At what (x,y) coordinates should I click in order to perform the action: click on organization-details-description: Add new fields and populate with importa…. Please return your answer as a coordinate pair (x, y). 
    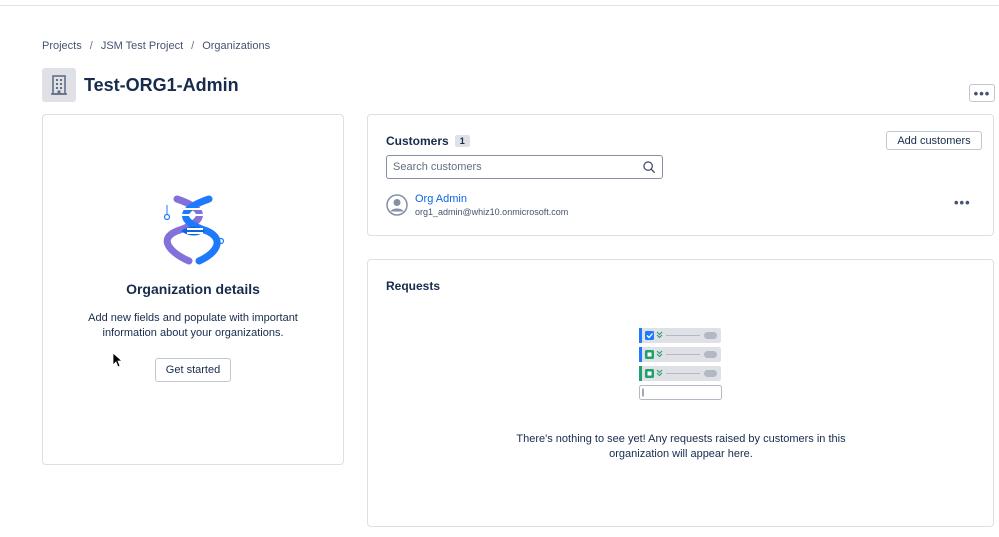
    Looking at the image, I should click on (193, 325).